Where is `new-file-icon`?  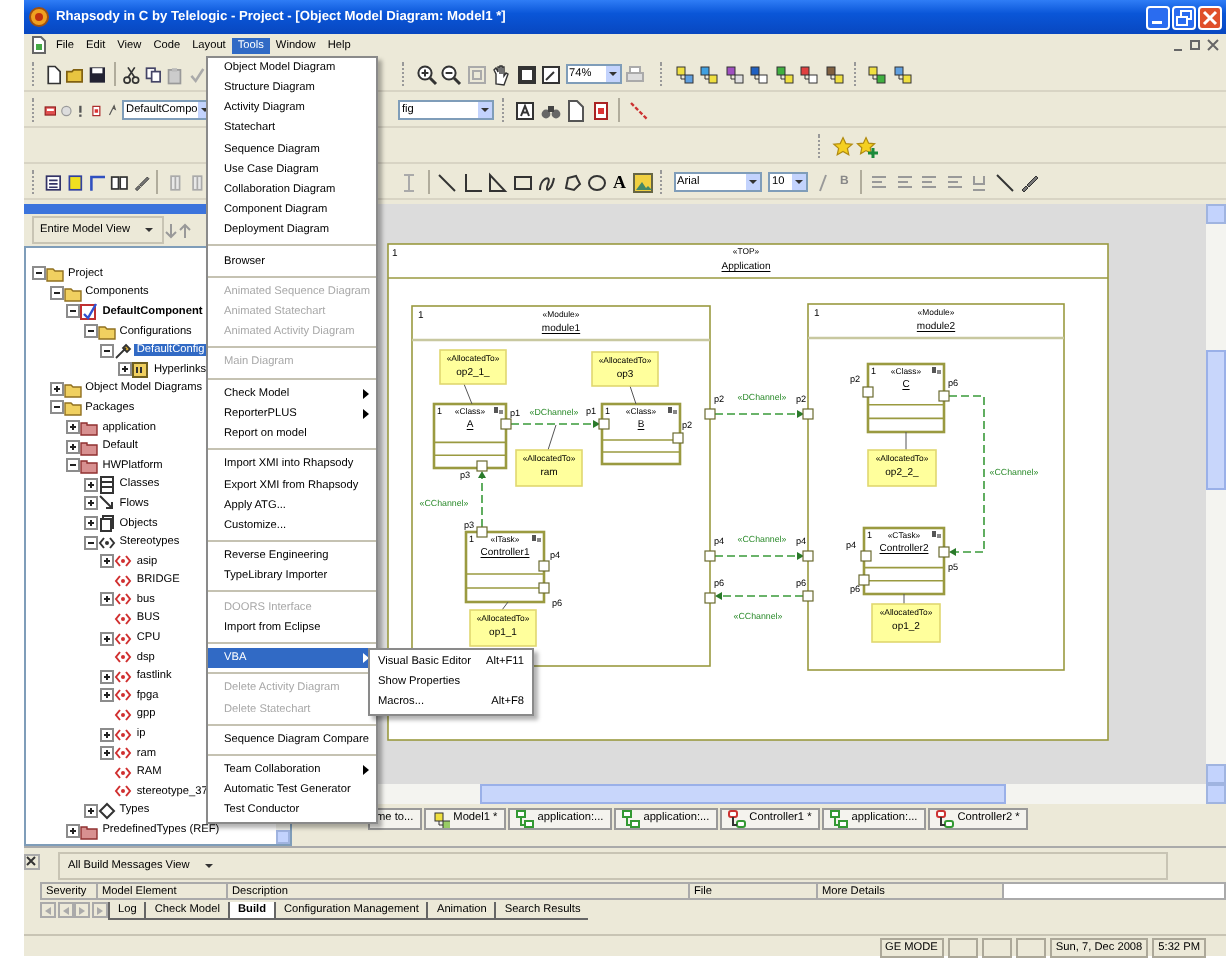
new-file-icon is located at coordinates (54, 74).